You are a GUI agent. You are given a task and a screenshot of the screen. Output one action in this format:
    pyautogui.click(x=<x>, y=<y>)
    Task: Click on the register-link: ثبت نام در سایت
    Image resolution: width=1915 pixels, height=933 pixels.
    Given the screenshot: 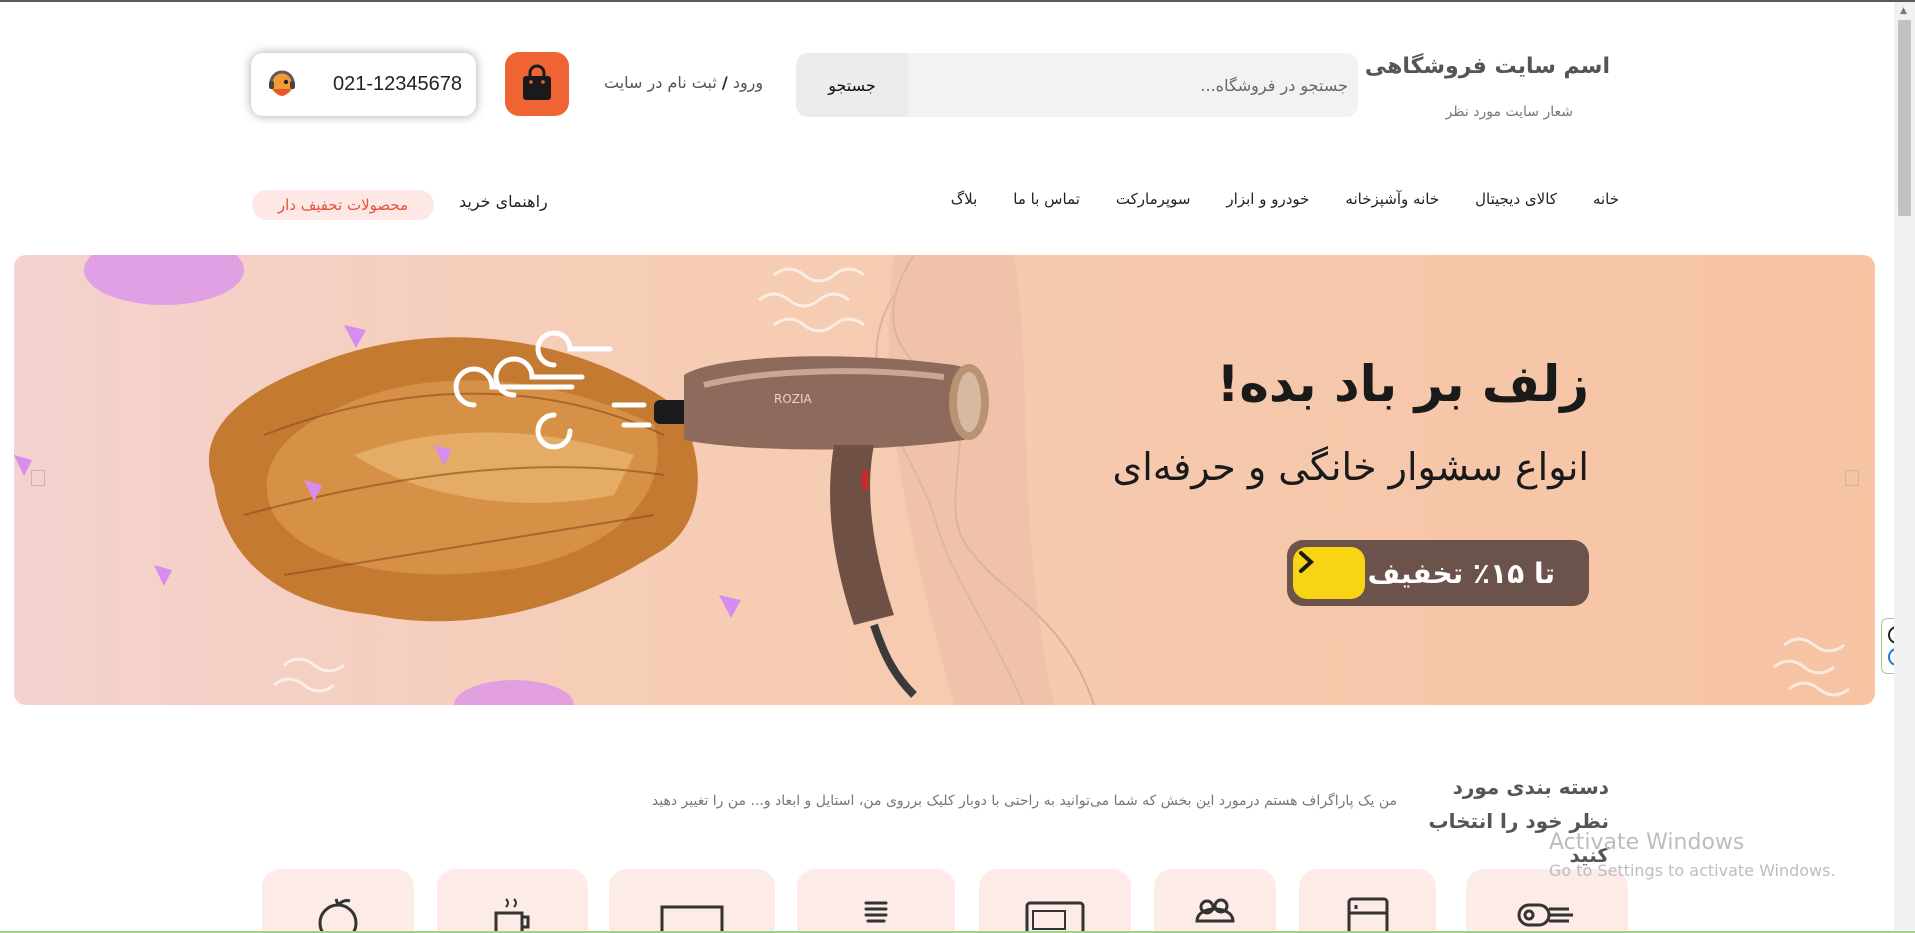 What is the action you would take?
    pyautogui.click(x=660, y=82)
    